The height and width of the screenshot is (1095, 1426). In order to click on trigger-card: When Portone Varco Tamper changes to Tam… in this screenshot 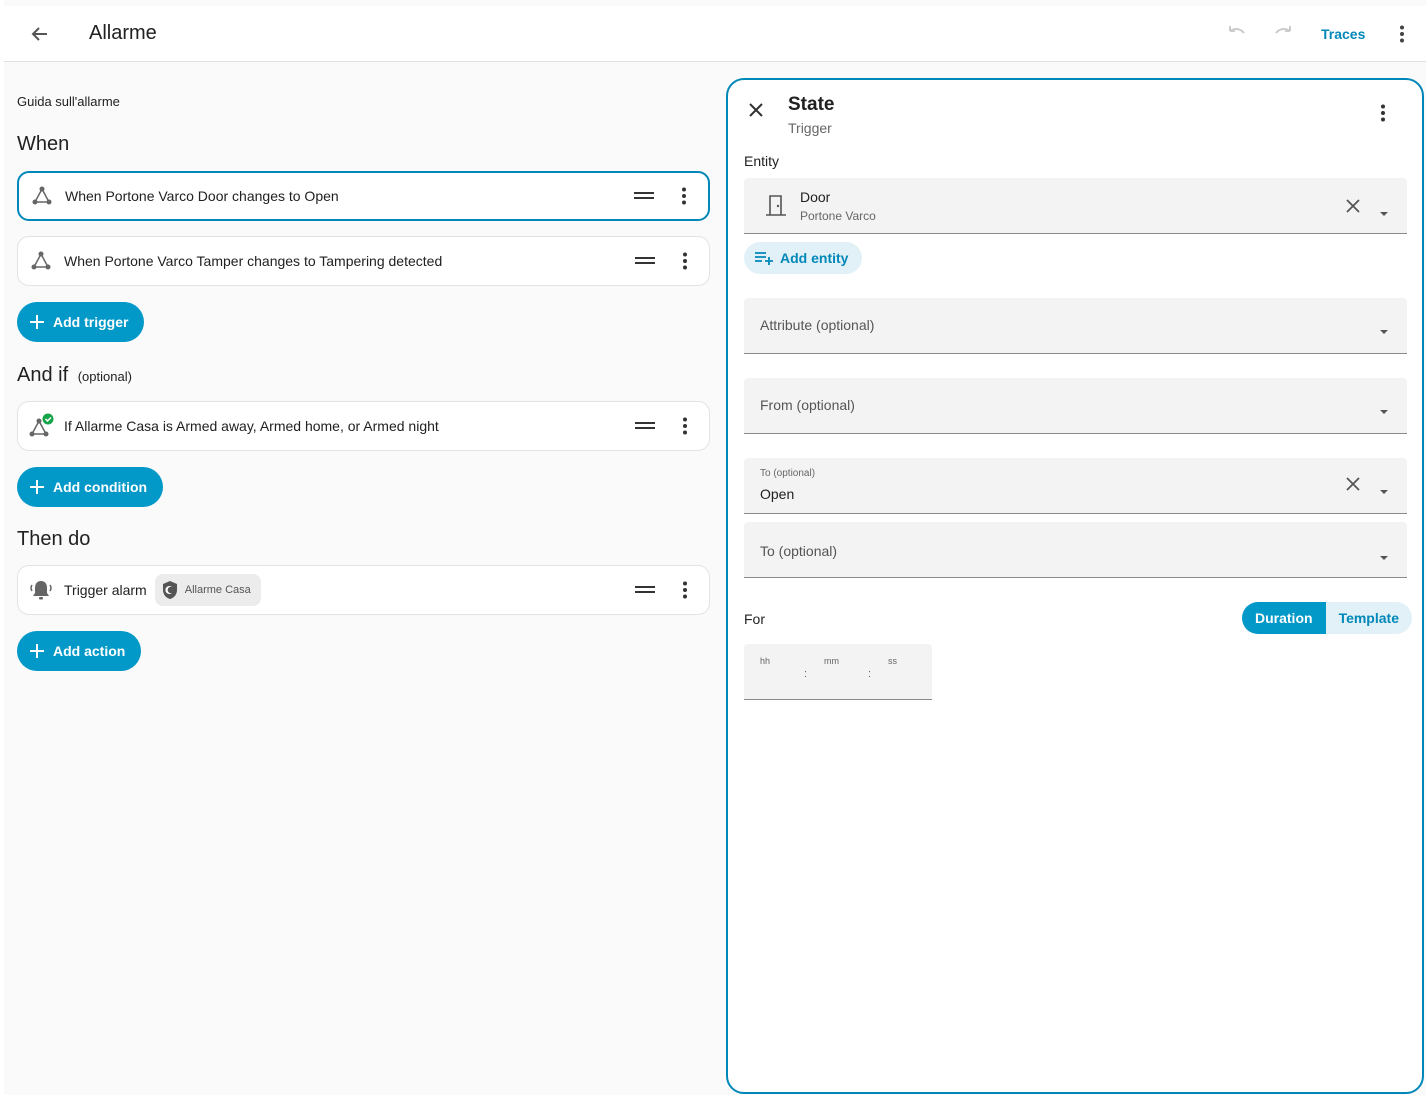, I will do `click(363, 261)`.